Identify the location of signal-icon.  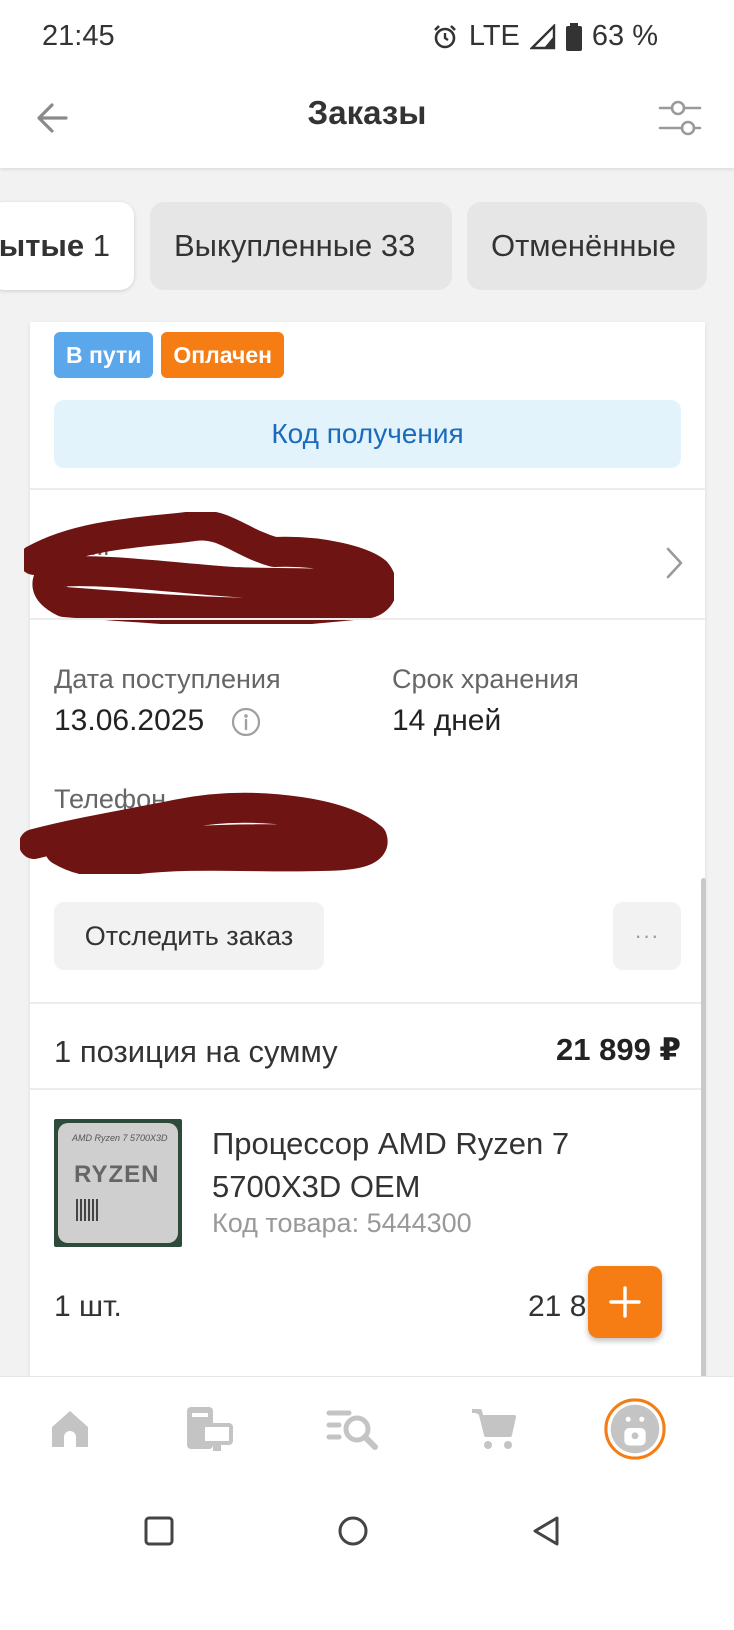
(542, 36).